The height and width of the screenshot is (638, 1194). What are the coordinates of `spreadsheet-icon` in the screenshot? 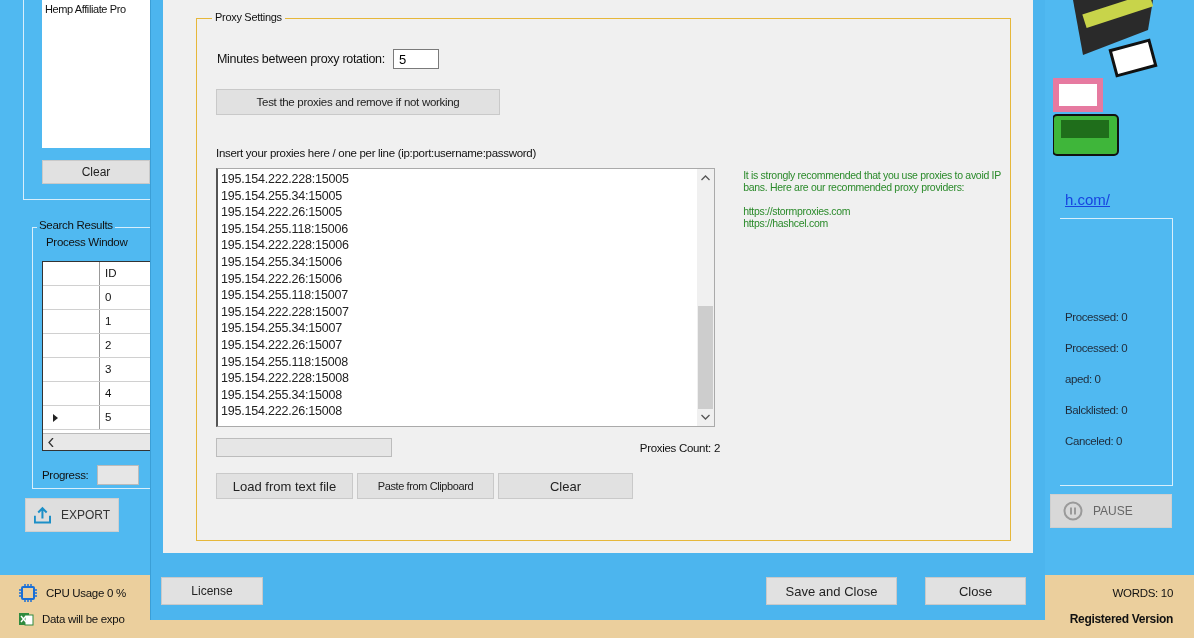 It's located at (26, 619).